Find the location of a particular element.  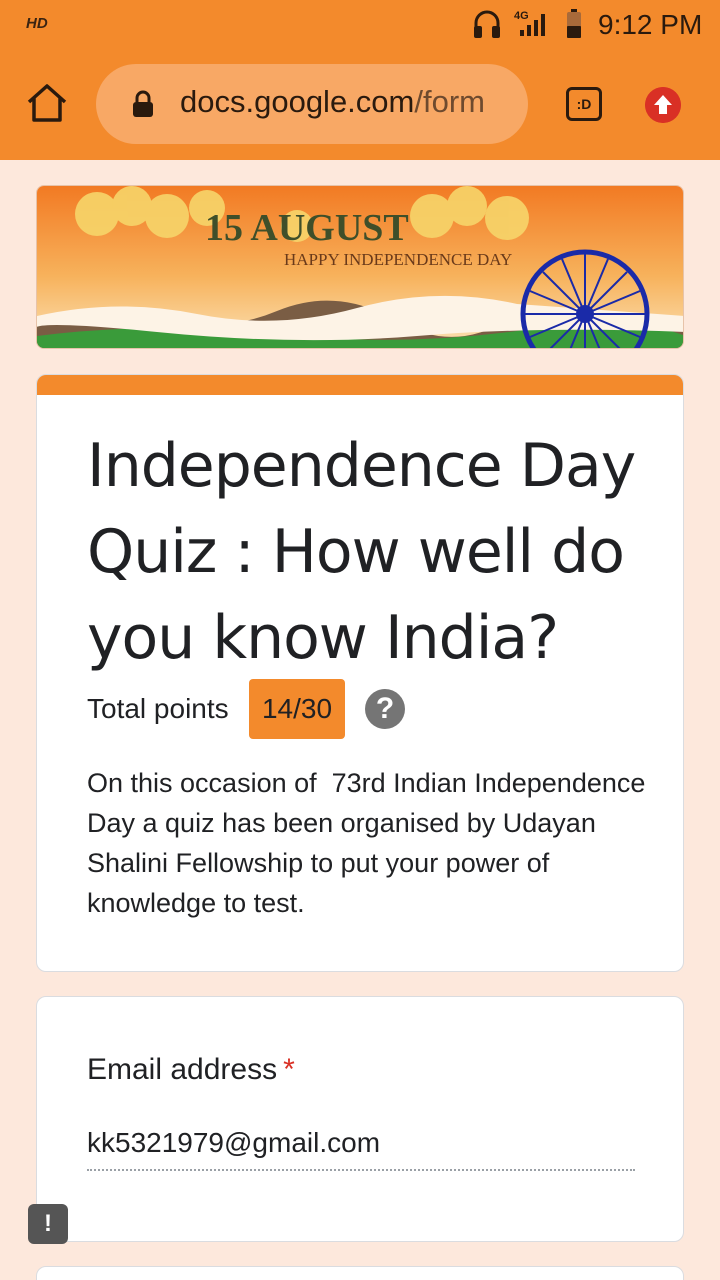

browser-toolbar: docs.google.com/form :D is located at coordinates (360, 105).